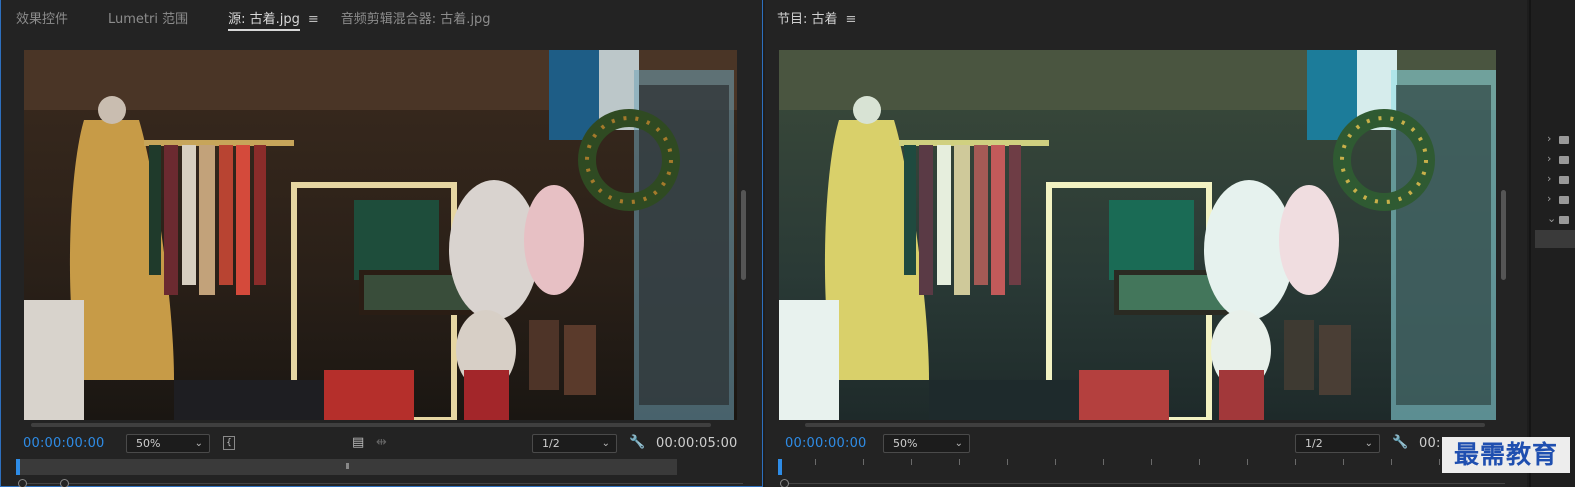 The image size is (1575, 487). I want to click on program-horizontal-scroll-handle, so click(1145, 425).